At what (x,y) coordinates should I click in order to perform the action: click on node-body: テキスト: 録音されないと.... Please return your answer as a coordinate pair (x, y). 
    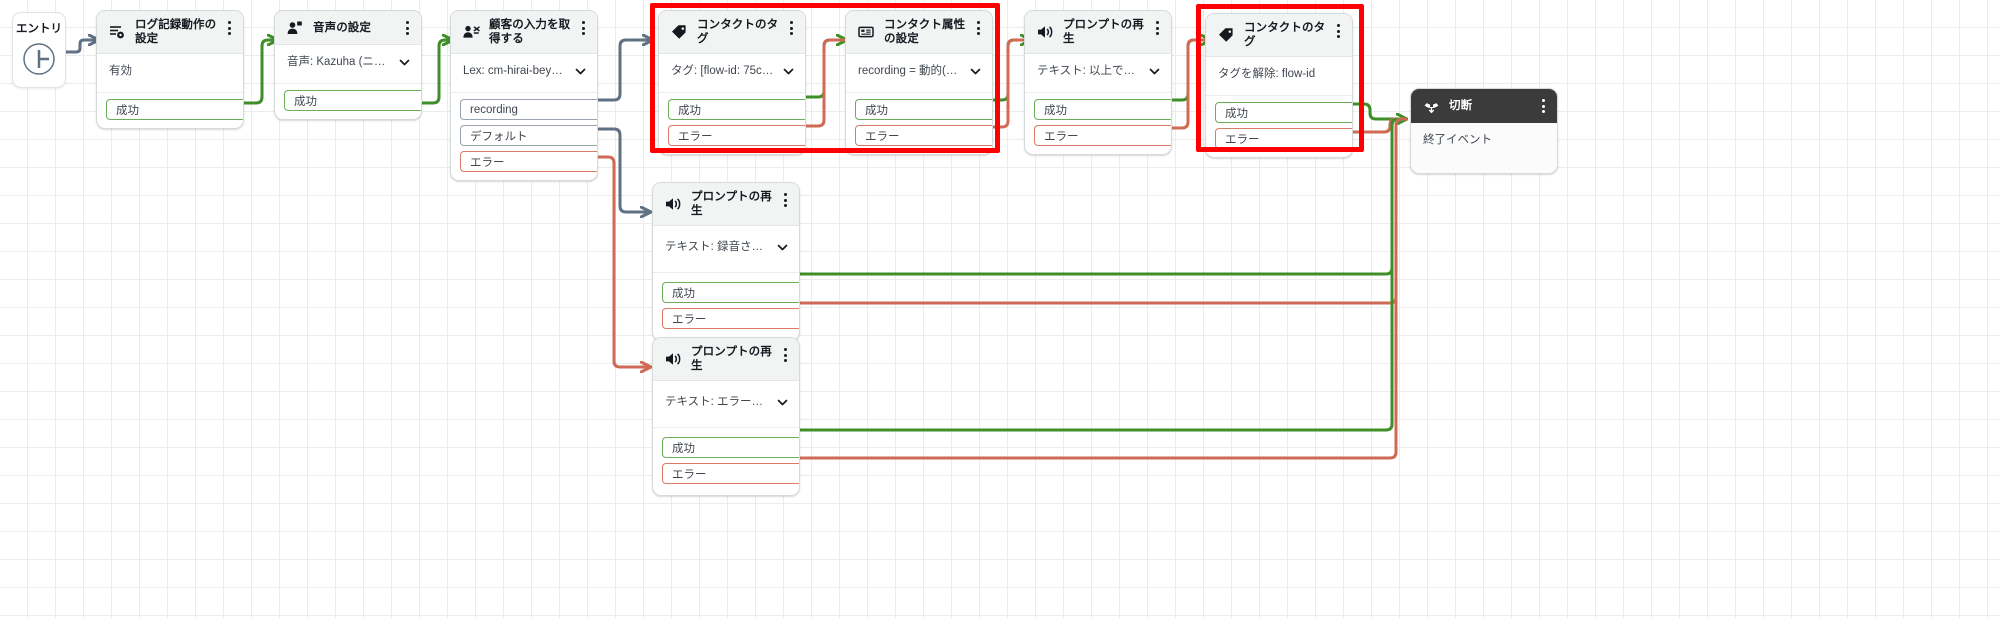
    Looking at the image, I should click on (726, 249).